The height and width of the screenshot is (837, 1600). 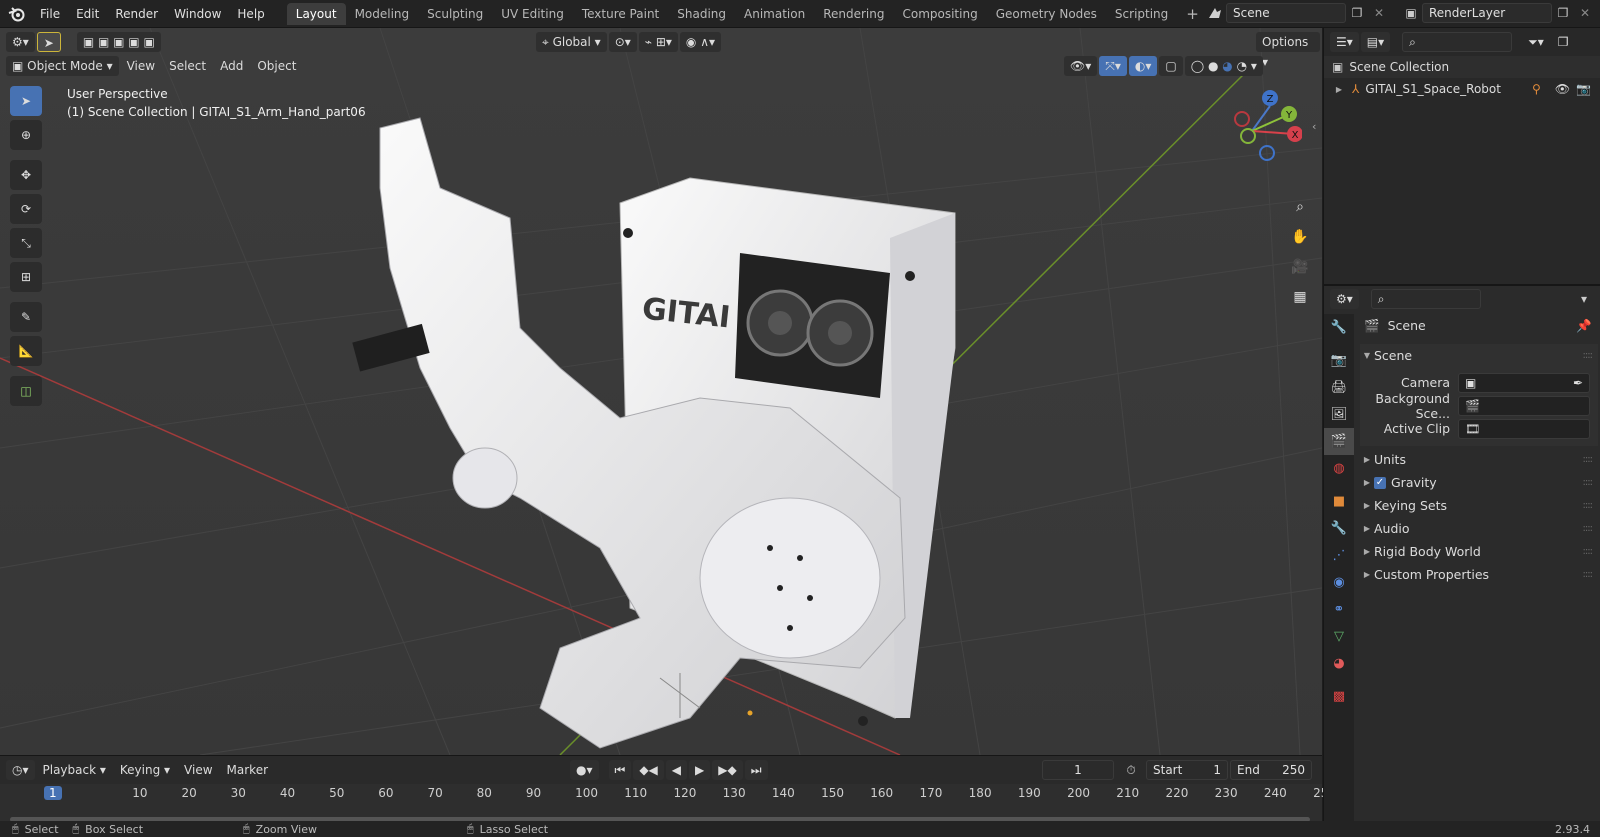 I want to click on blender-logo-icon, so click(x=17, y=14).